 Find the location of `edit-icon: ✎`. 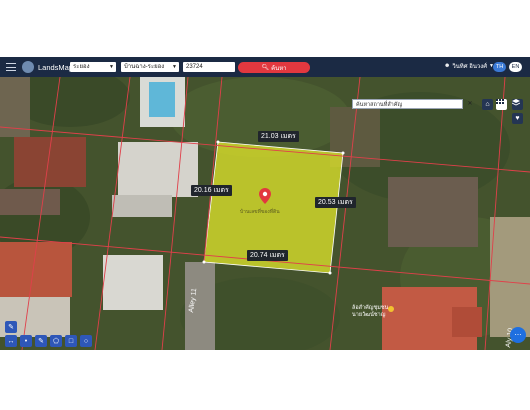

edit-icon: ✎ is located at coordinates (11, 327).